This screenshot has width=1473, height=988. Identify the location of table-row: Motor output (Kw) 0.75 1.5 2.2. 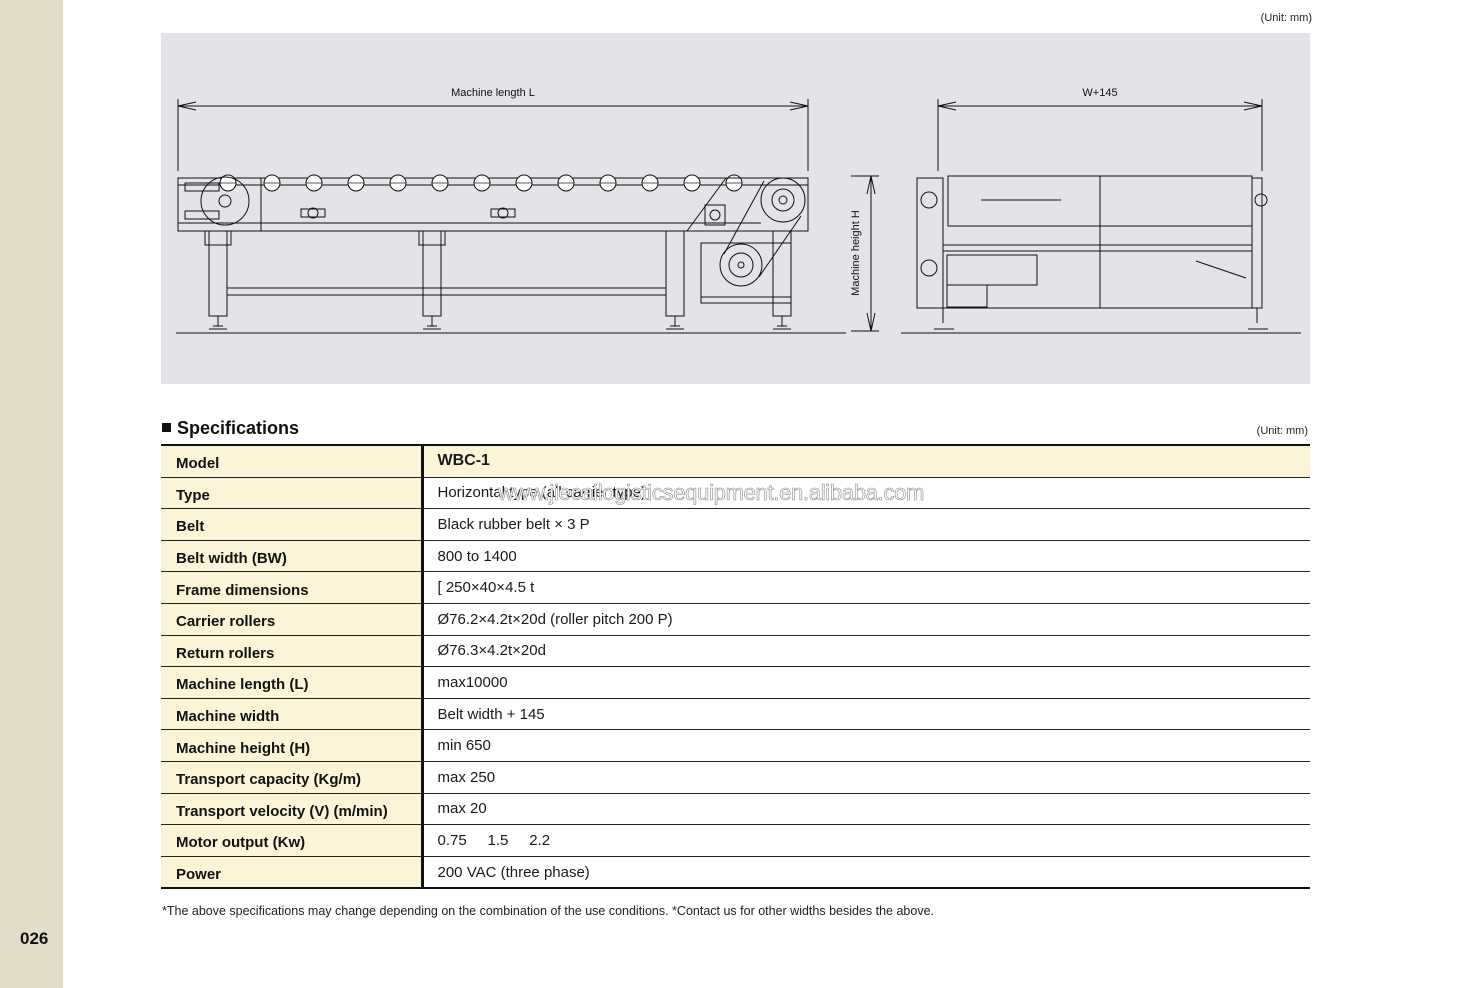
(735, 840).